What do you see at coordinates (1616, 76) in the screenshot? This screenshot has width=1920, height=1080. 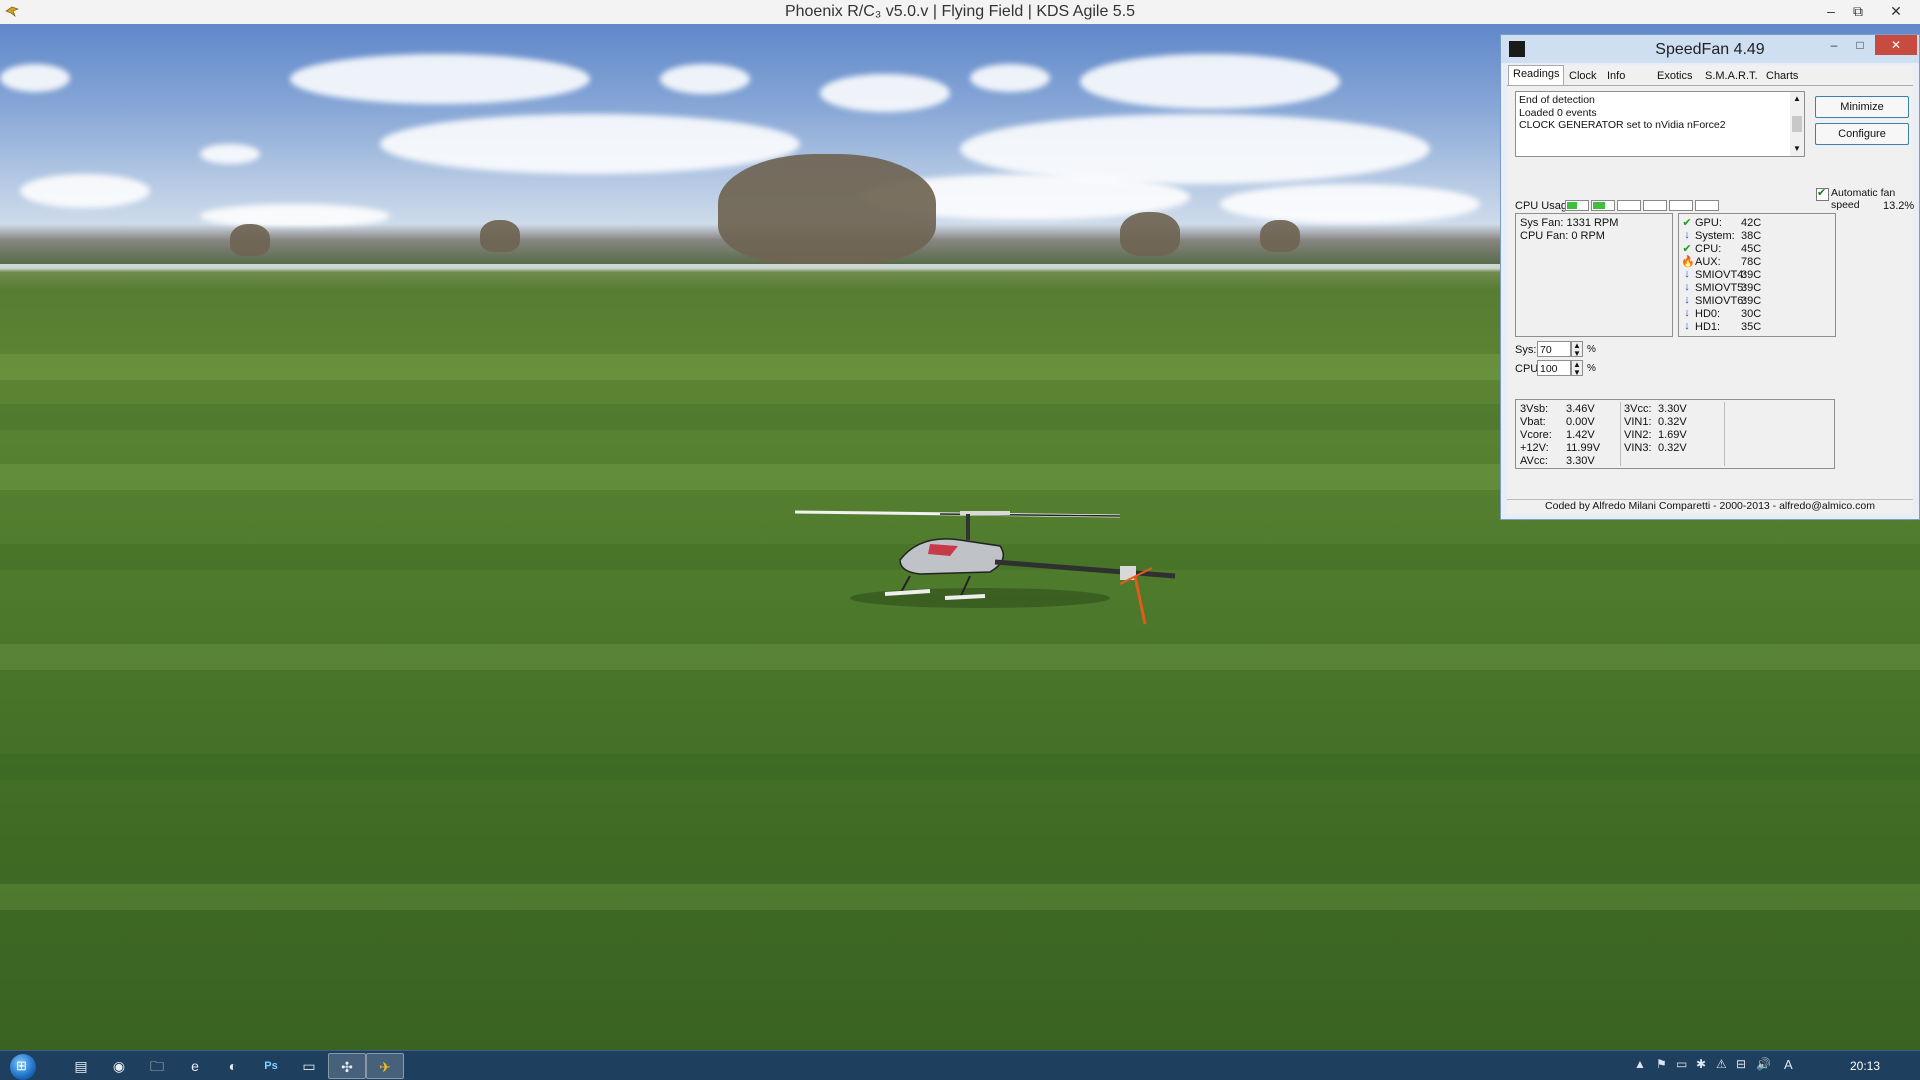 I see `tab-info: Info` at bounding box center [1616, 76].